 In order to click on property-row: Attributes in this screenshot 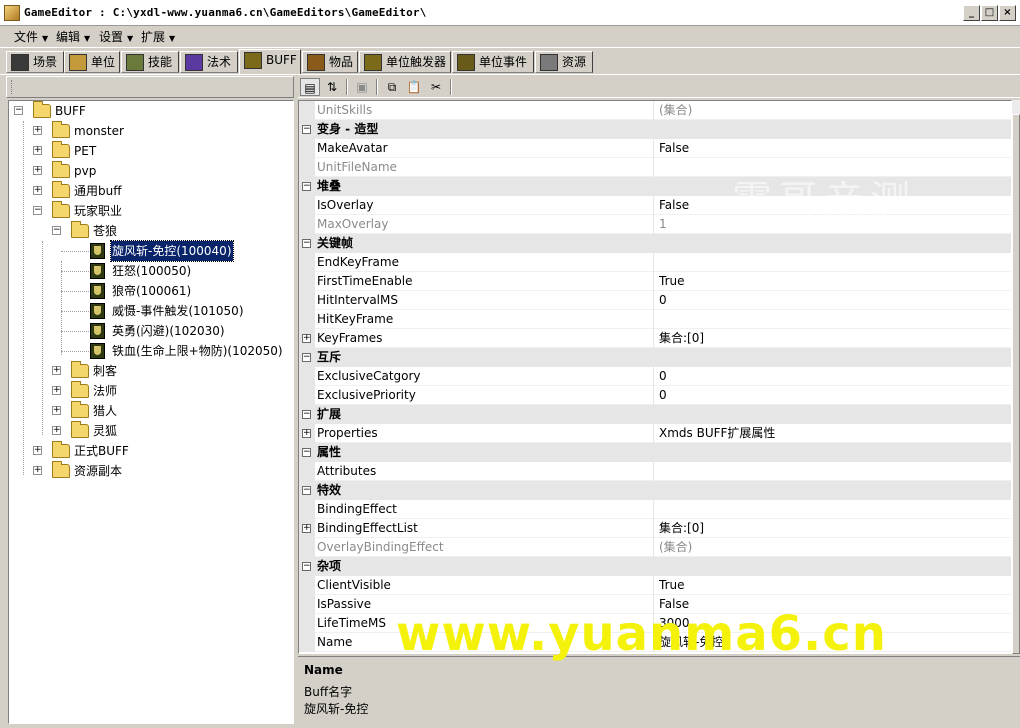, I will do `click(655, 471)`.